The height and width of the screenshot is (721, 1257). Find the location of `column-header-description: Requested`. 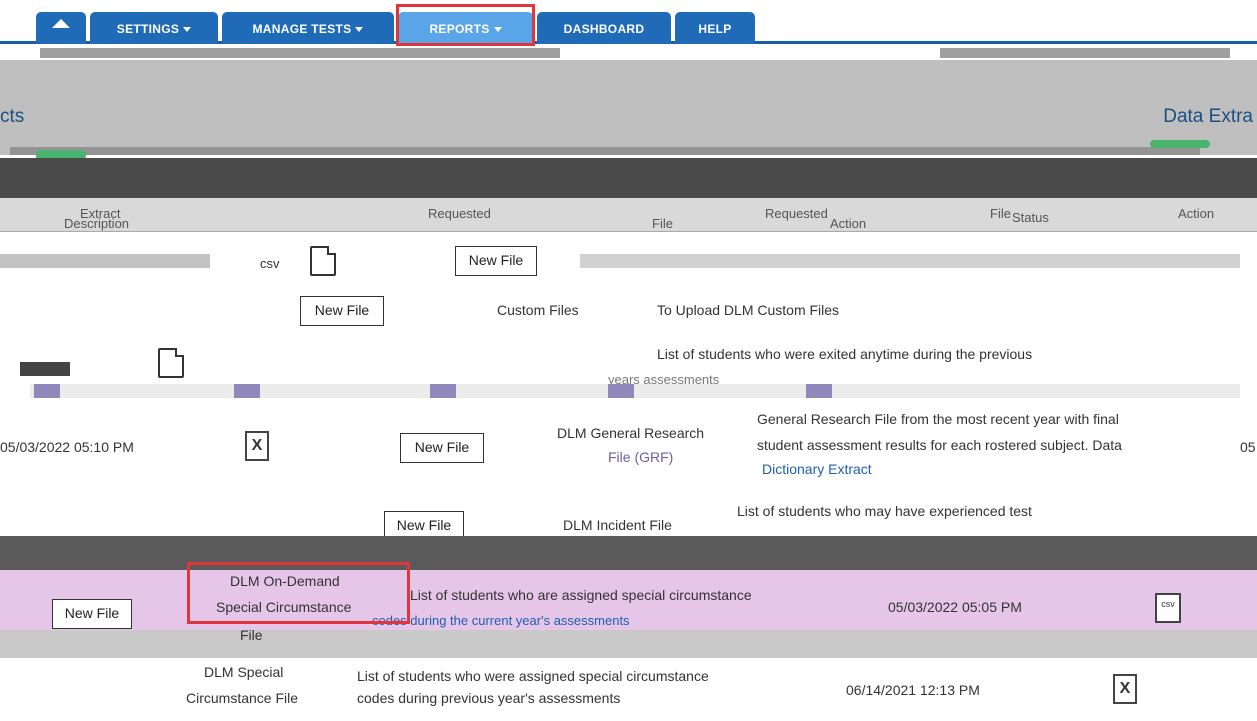

column-header-description: Requested is located at coordinates (459, 213).